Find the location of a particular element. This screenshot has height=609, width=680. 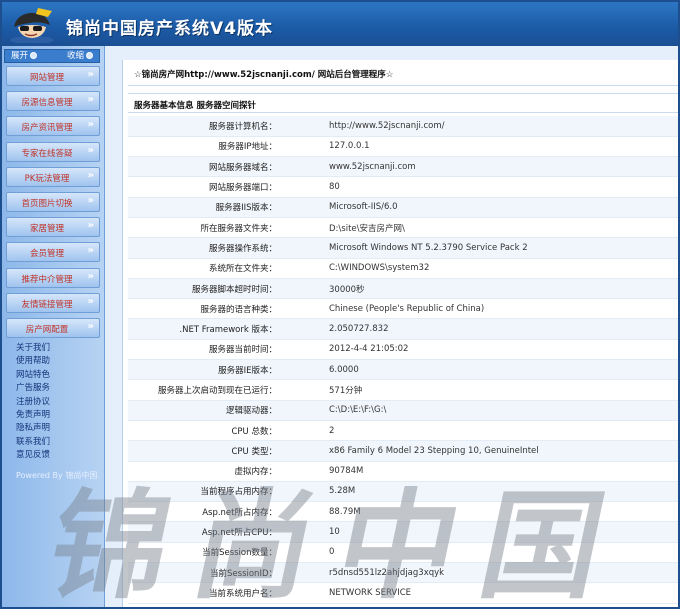

table-row: 服务器IP地址： 127.0.0.1 is located at coordinates (403, 147).